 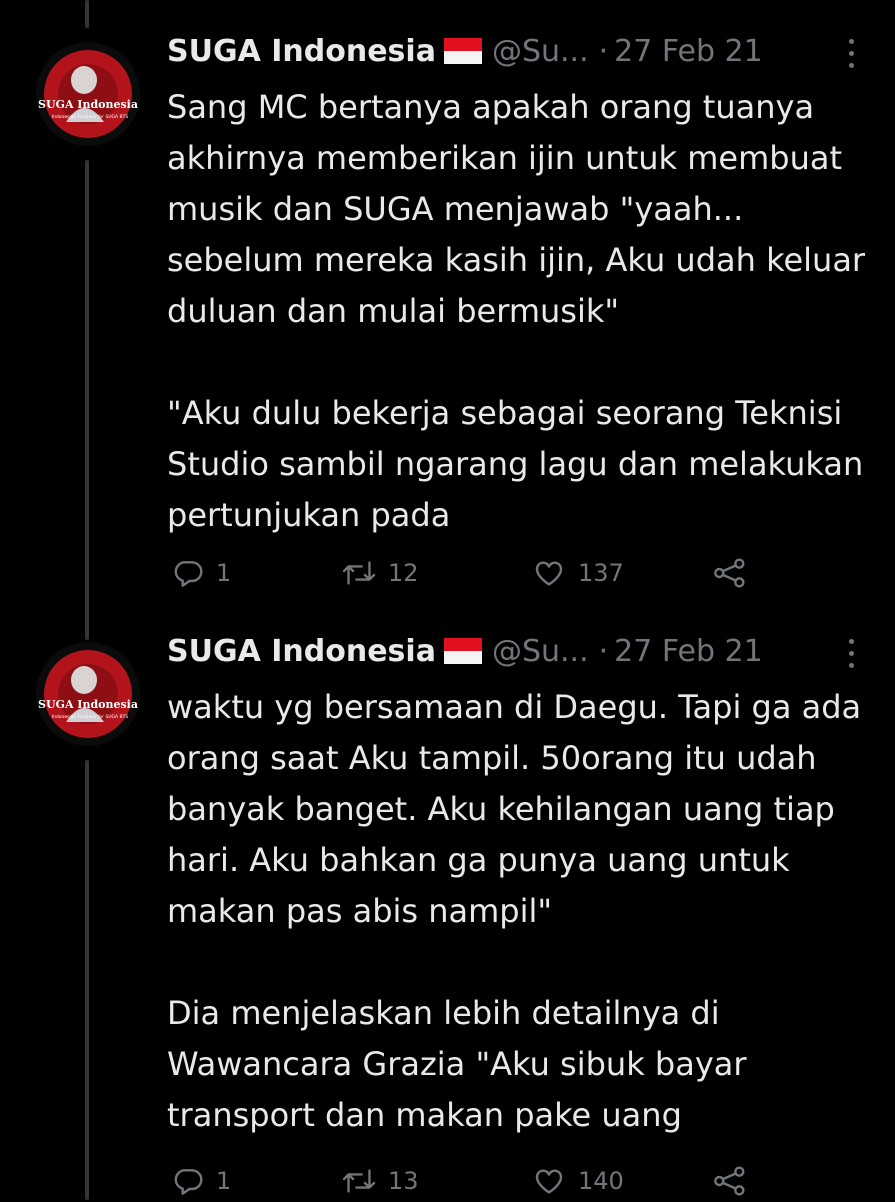 I want to click on like-button: 137, so click(x=578, y=573).